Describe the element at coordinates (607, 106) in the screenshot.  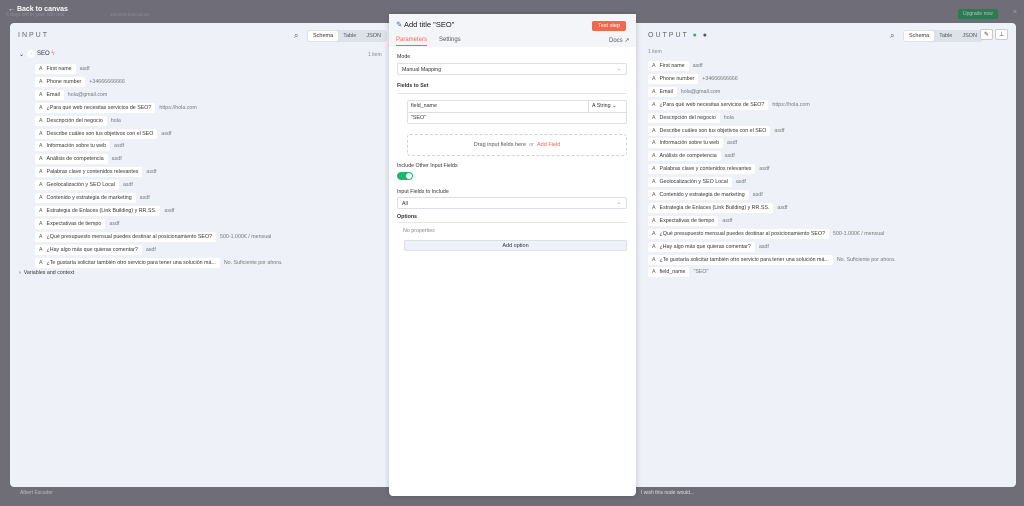
I see `field-type-select: A String ⌄` at that location.